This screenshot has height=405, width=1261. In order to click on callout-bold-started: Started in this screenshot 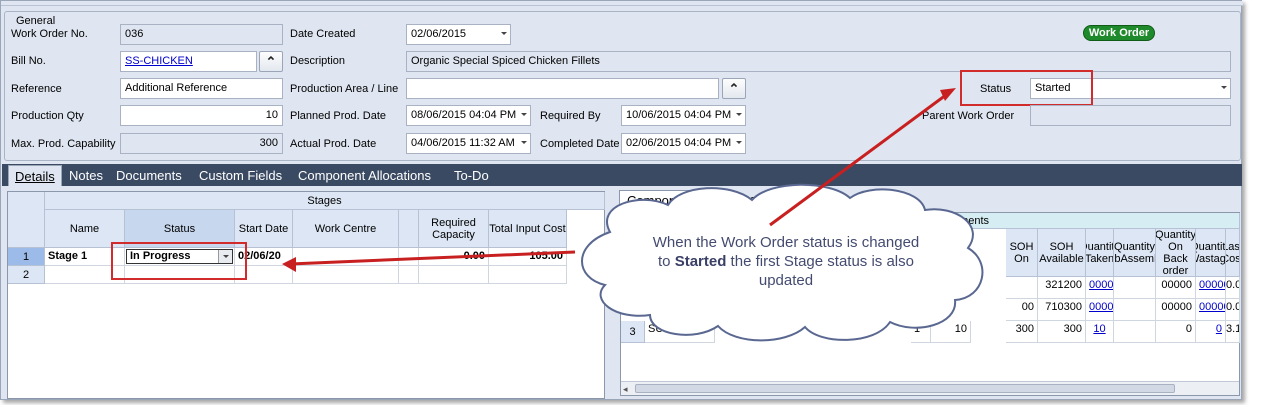, I will do `click(700, 261)`.